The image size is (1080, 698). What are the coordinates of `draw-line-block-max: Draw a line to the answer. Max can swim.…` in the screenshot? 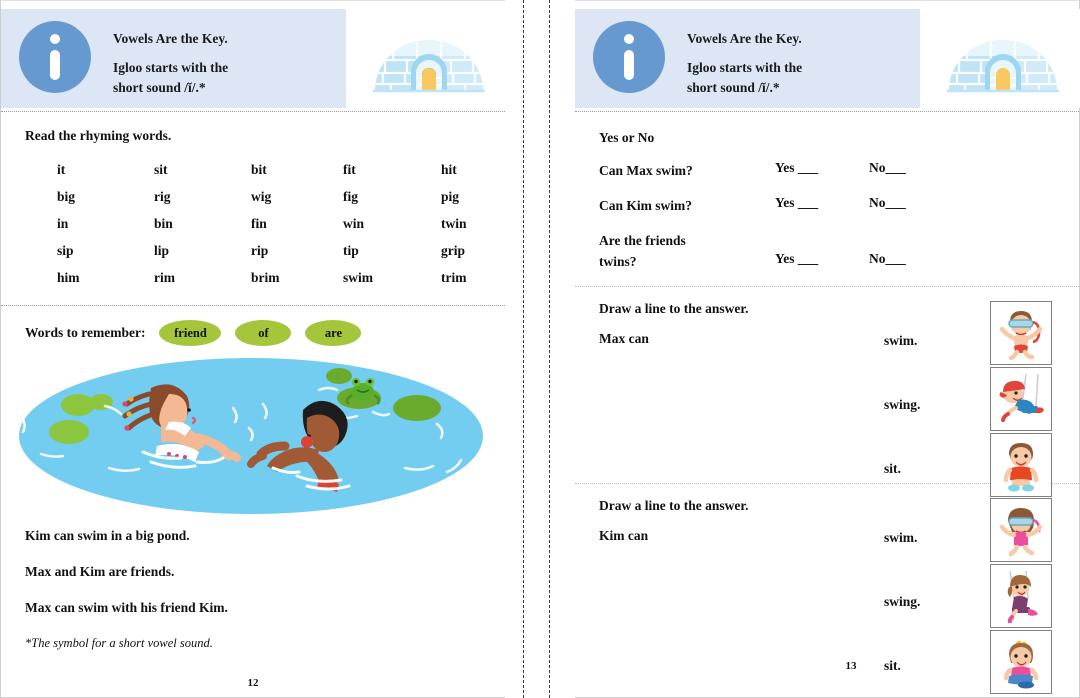 It's located at (827, 392).